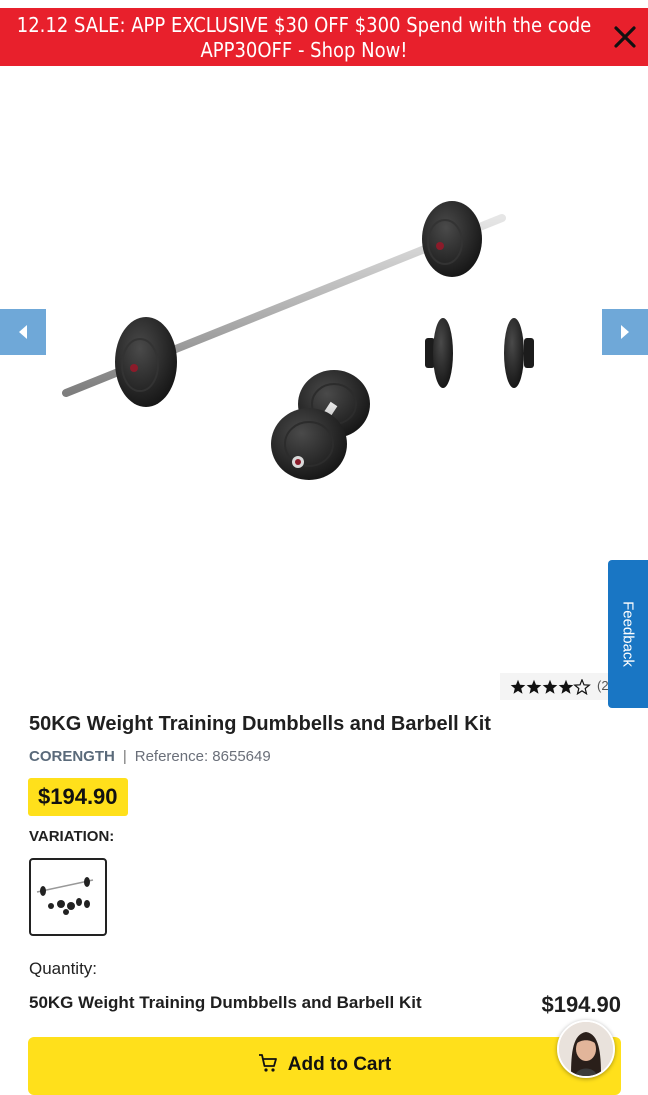 The height and width of the screenshot is (1095, 648). Describe the element at coordinates (581, 1004) in the screenshot. I see `summary-price: $194.90` at that location.